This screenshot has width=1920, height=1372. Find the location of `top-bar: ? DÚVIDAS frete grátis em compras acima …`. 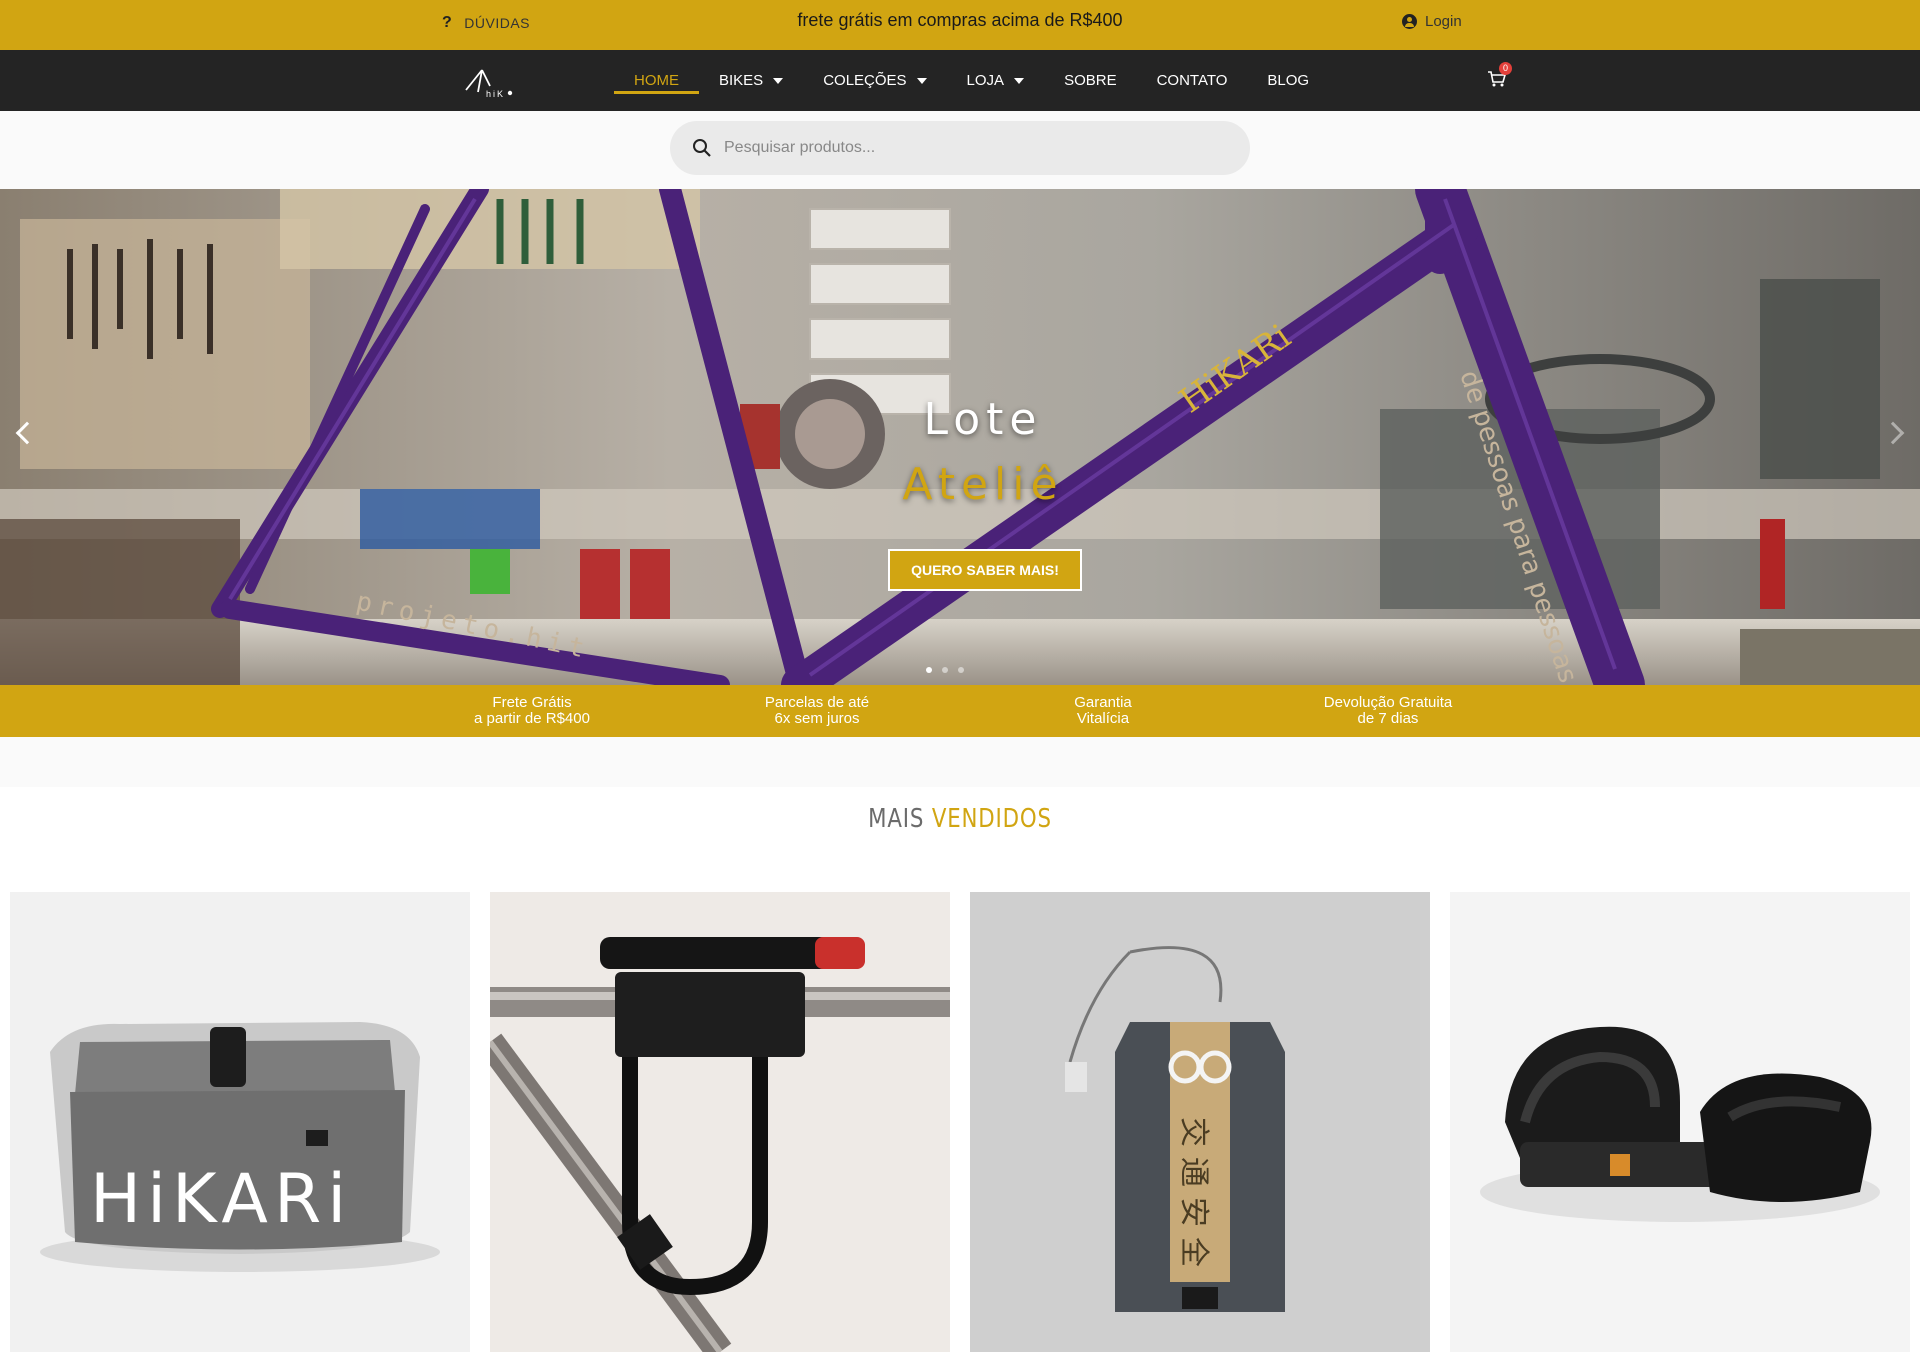

top-bar: ? DÚVIDAS frete grátis em compras acima … is located at coordinates (960, 25).